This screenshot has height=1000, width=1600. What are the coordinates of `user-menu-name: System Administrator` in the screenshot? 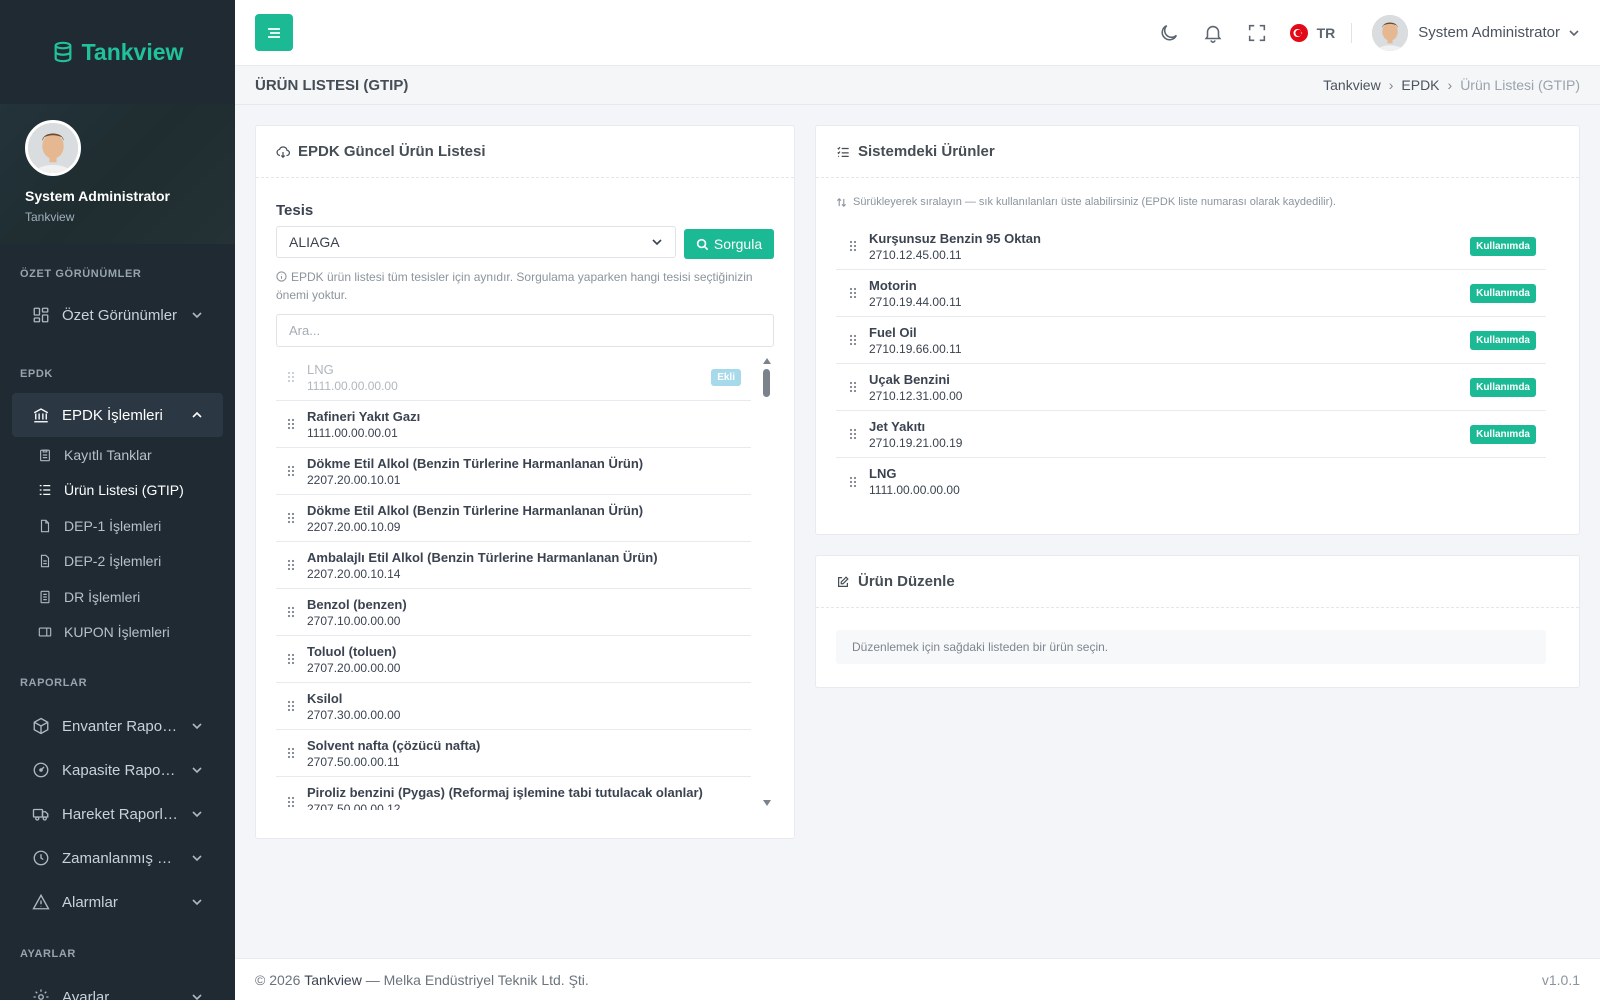 It's located at (1489, 32).